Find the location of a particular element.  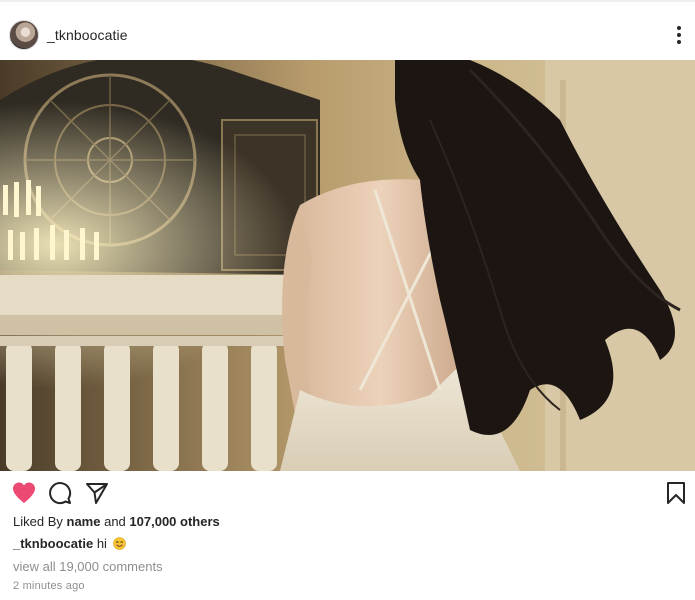

post-timestamp: 2 minutes ago is located at coordinates (49, 586).